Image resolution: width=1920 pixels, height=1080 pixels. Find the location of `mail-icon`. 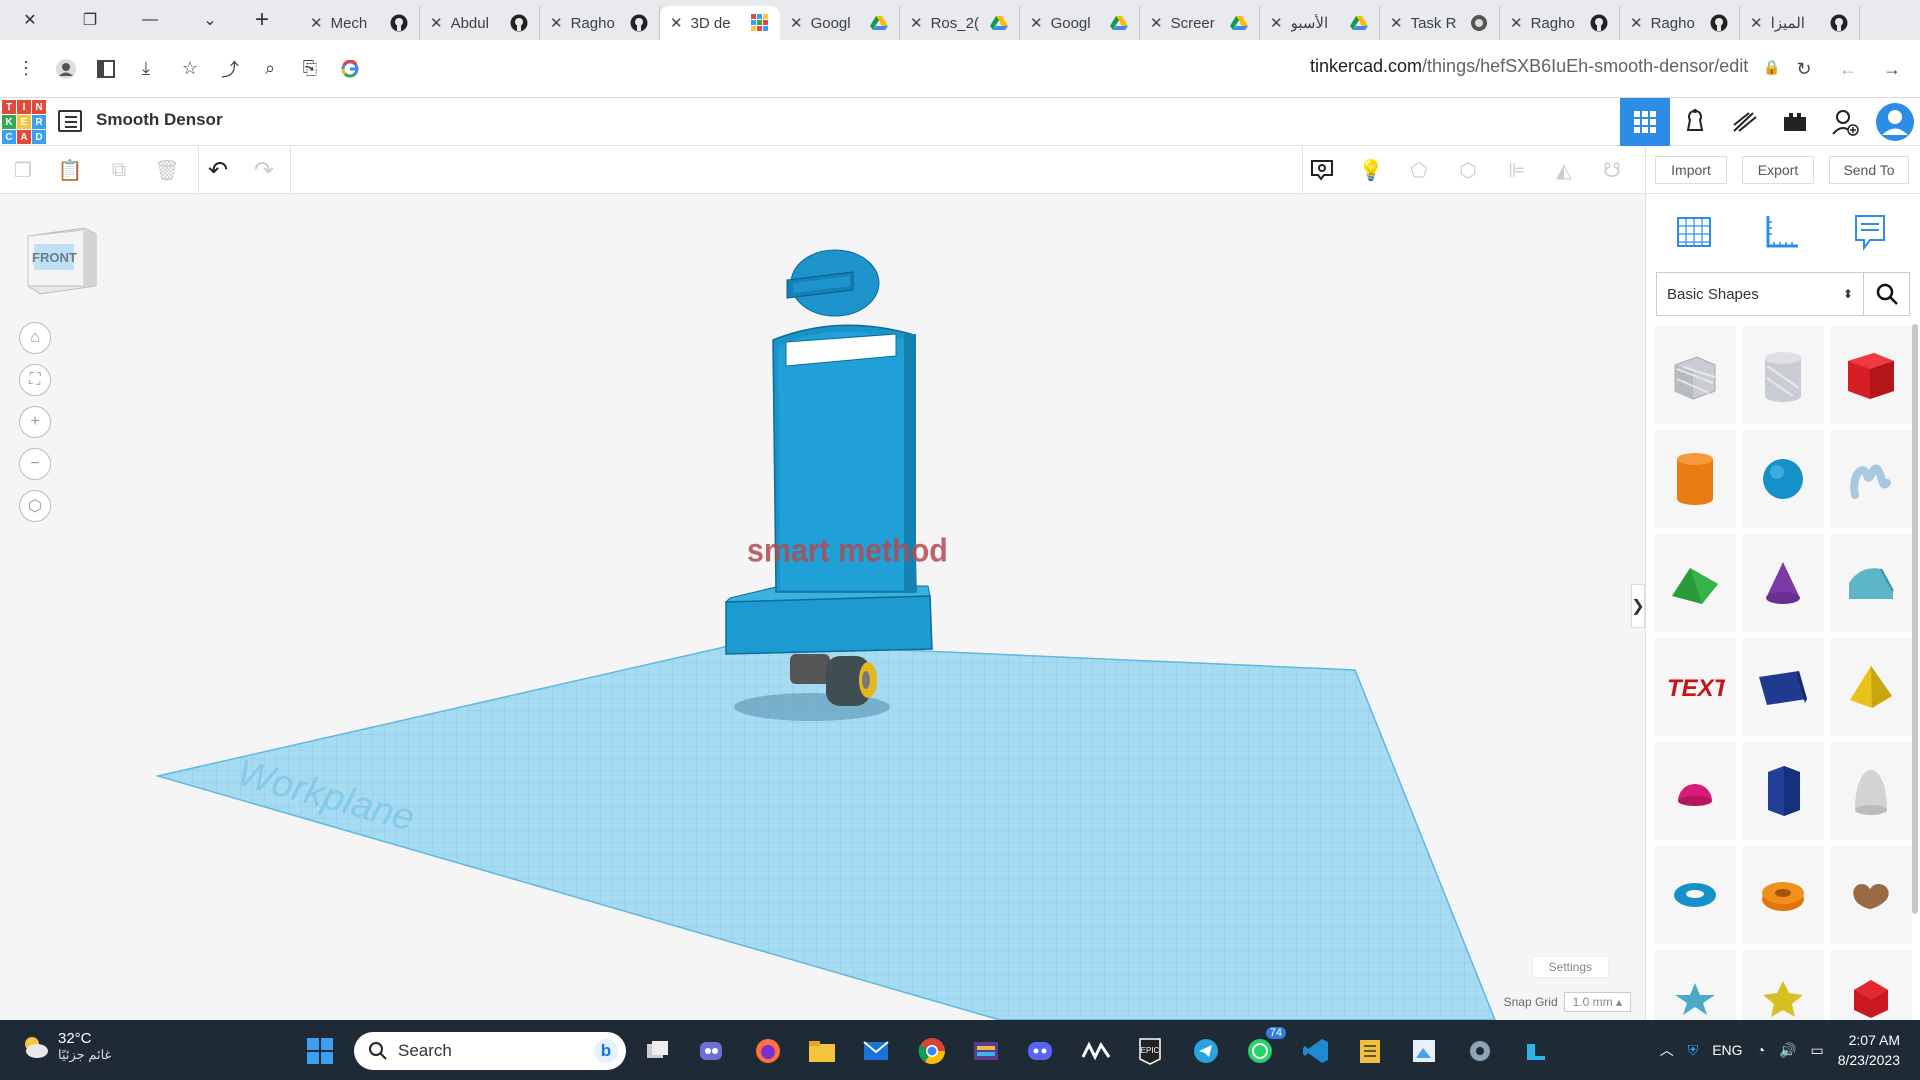

mail-icon is located at coordinates (876, 1051).